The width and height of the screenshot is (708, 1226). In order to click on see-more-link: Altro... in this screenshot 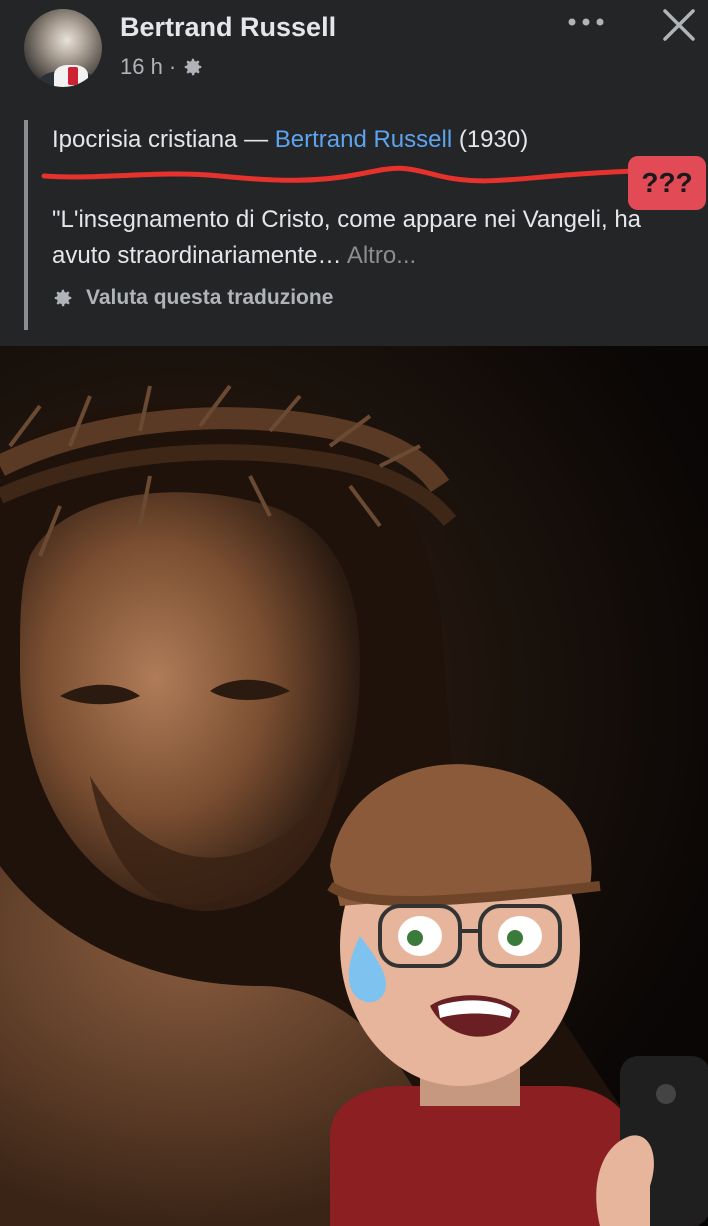, I will do `click(381, 255)`.